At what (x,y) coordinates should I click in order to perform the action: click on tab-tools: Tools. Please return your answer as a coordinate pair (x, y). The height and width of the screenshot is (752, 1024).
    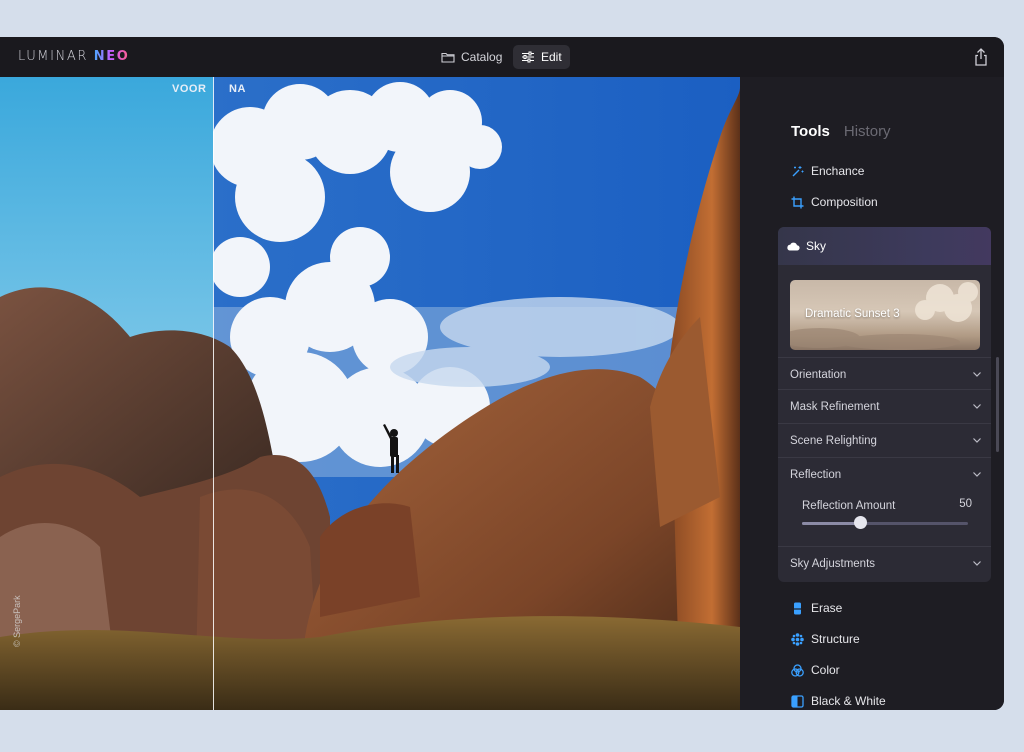
    Looking at the image, I should click on (810, 131).